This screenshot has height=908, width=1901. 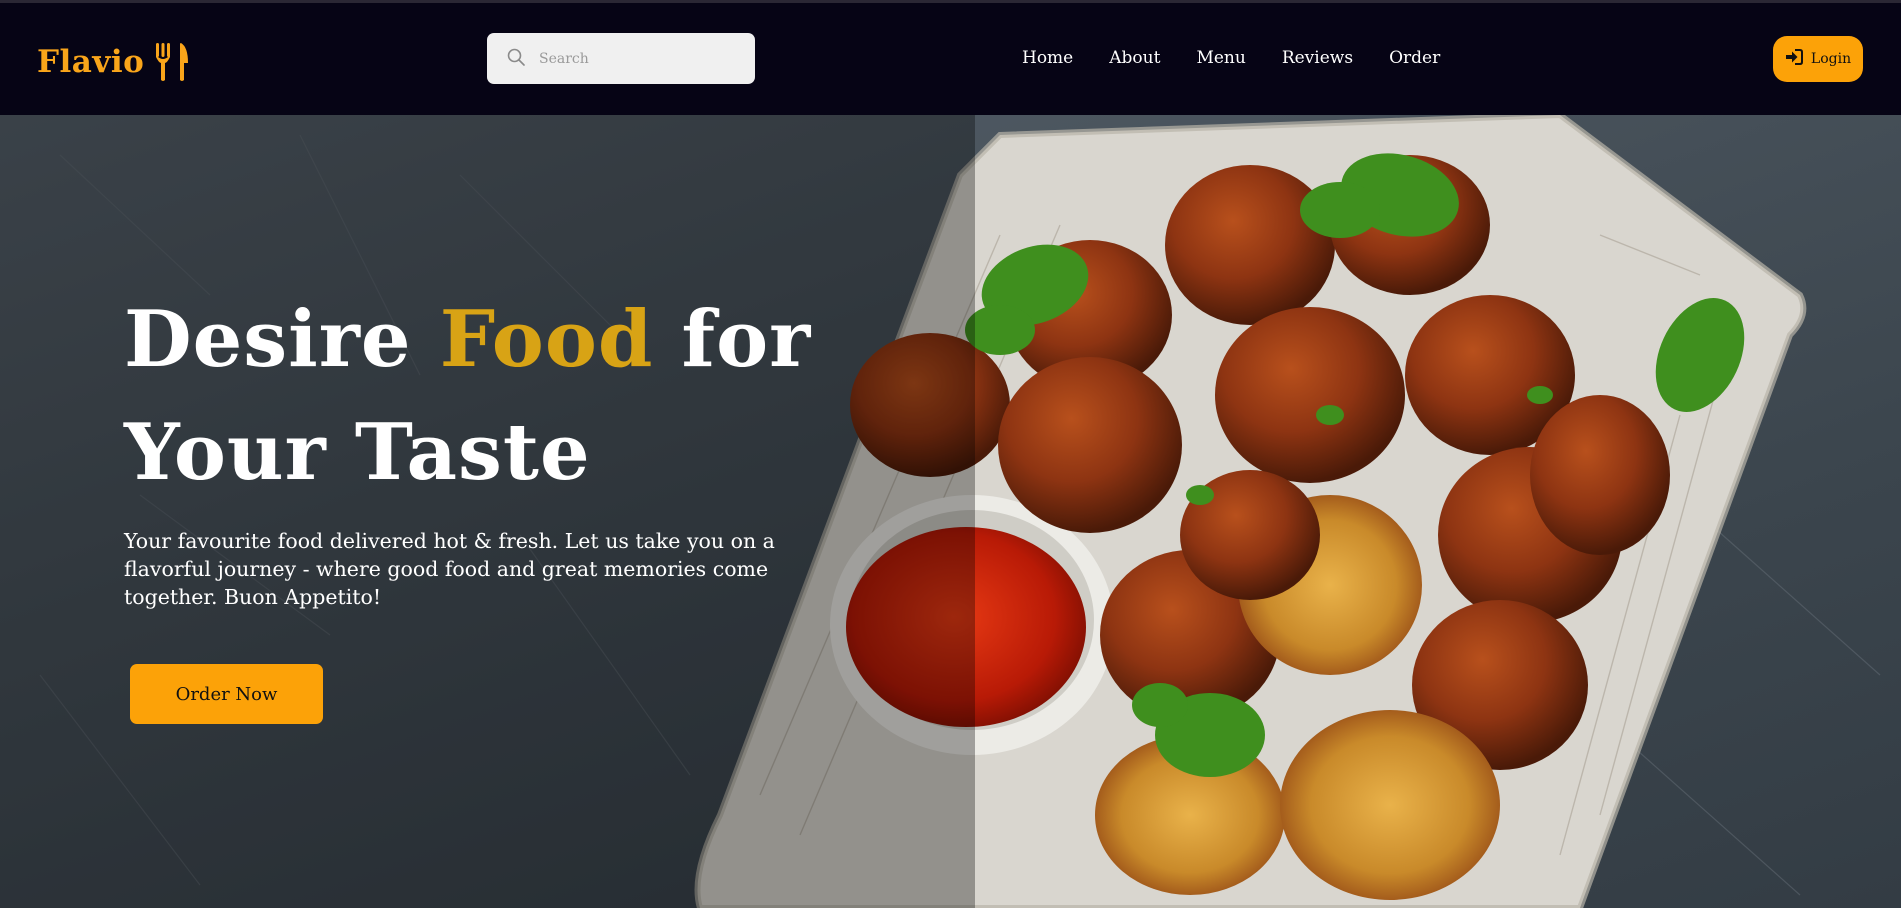 I want to click on nav-link-reviews: Reviews, so click(x=1317, y=58).